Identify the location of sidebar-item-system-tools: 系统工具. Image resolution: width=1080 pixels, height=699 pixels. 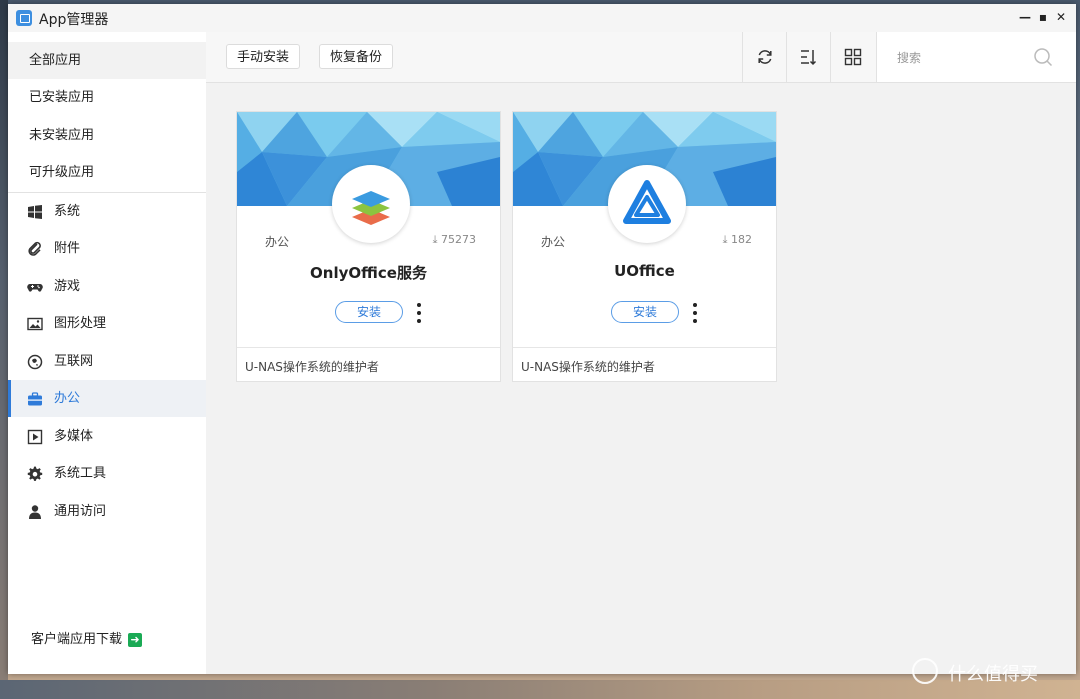
(107, 473).